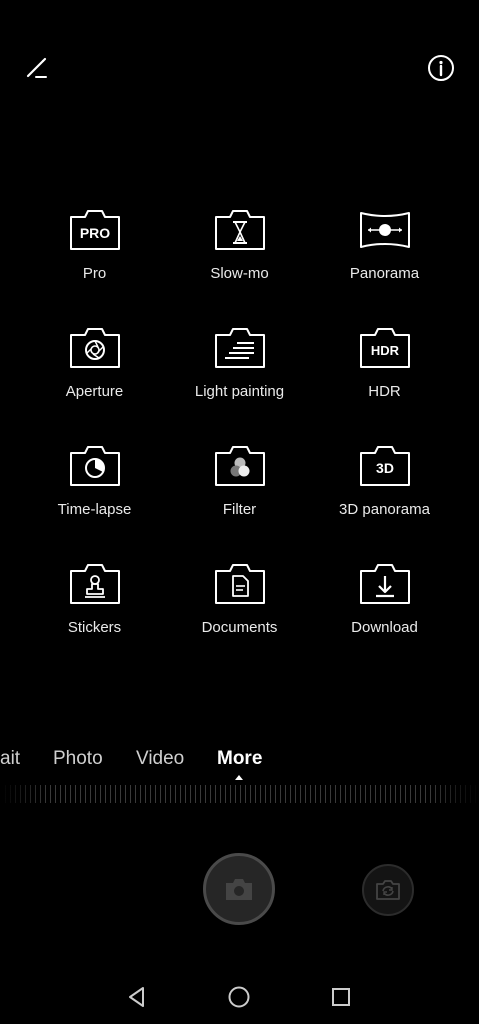 Image resolution: width=479 pixels, height=1024 pixels. I want to click on back-button, so click(137, 997).